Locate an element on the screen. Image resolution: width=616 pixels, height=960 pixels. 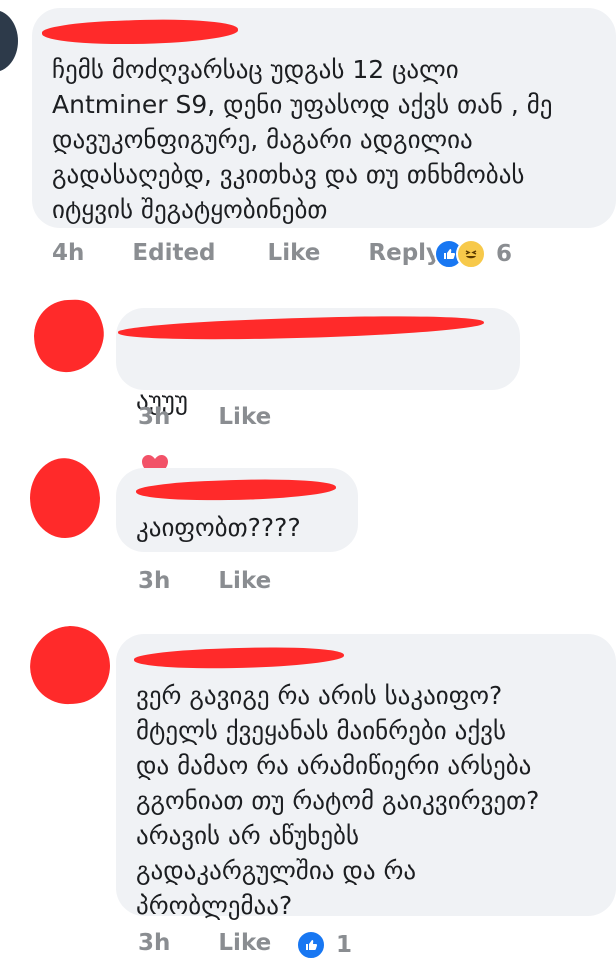
reaction-count: 6 is located at coordinates (504, 254).